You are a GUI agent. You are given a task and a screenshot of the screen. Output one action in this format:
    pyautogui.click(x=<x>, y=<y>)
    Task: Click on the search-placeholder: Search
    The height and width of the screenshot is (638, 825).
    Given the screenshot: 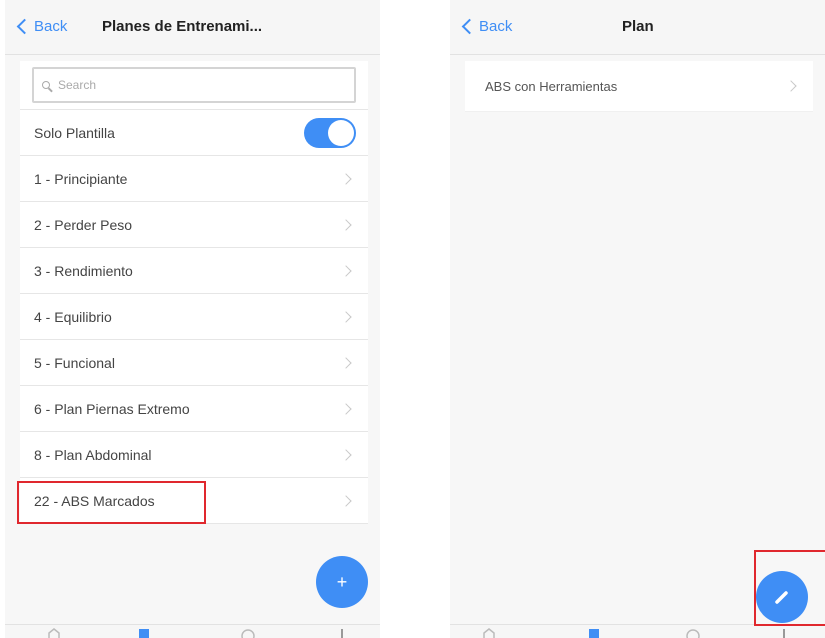 What is the action you would take?
    pyautogui.click(x=77, y=85)
    